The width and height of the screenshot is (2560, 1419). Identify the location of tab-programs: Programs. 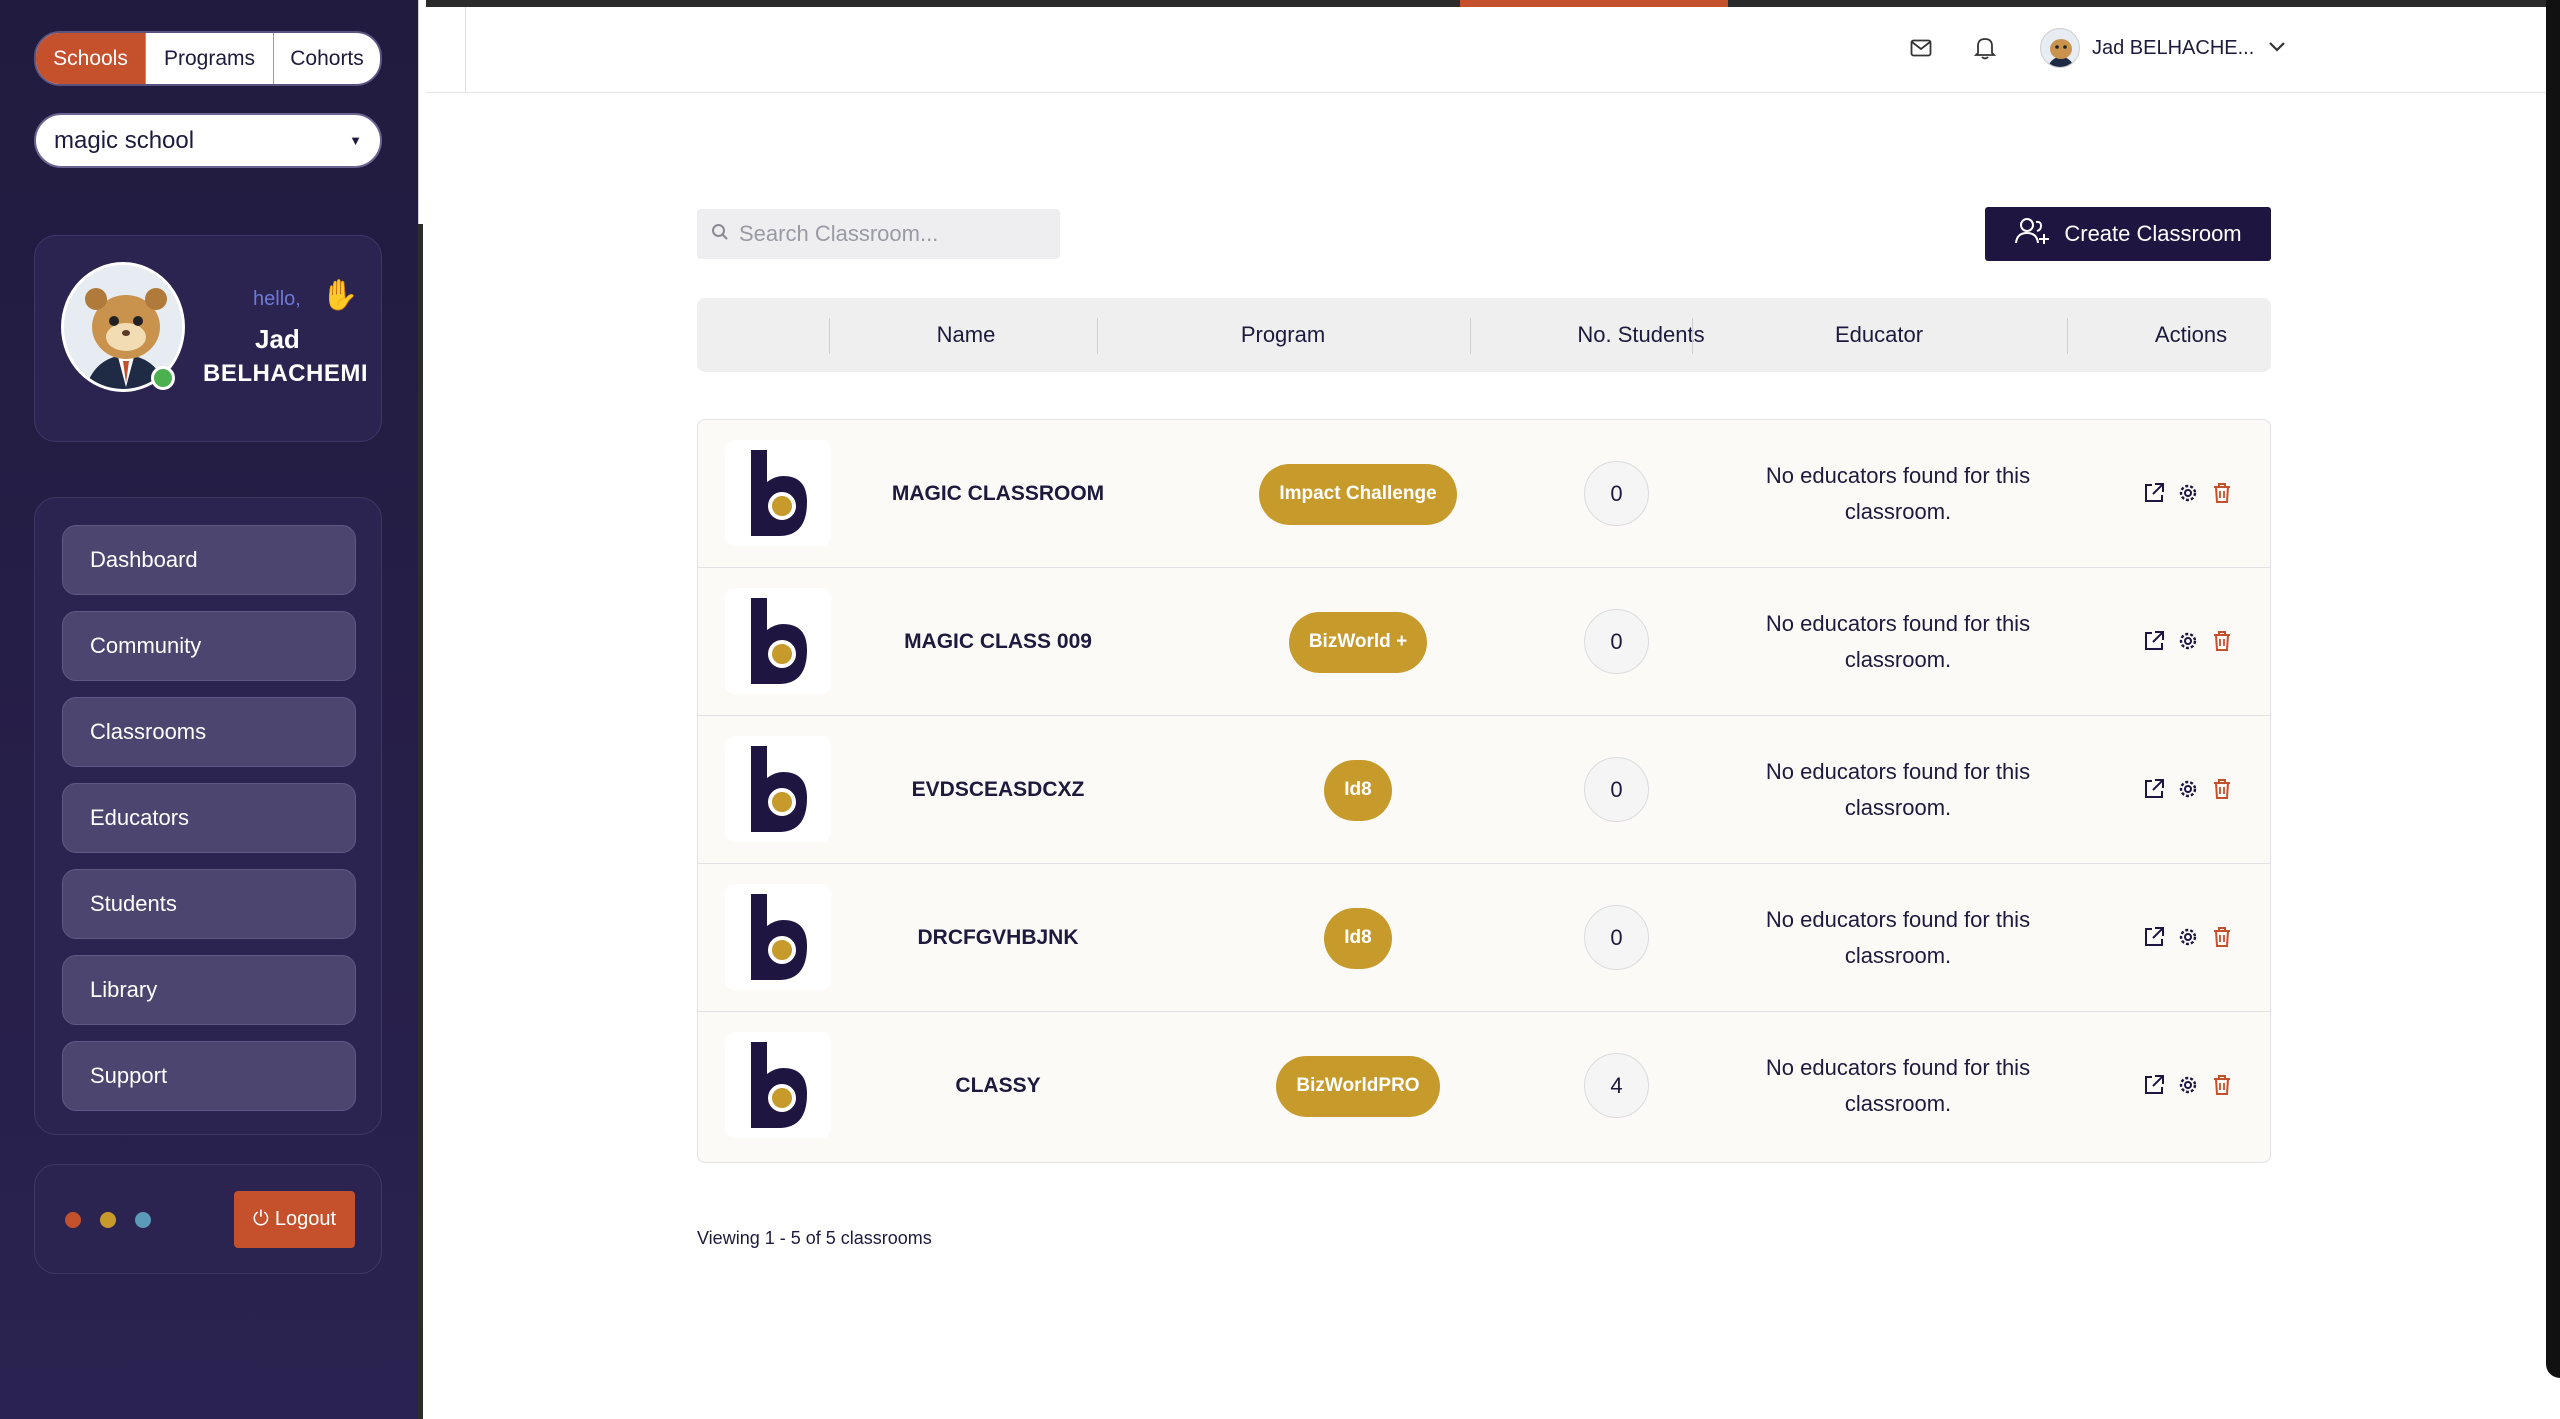
(210, 58).